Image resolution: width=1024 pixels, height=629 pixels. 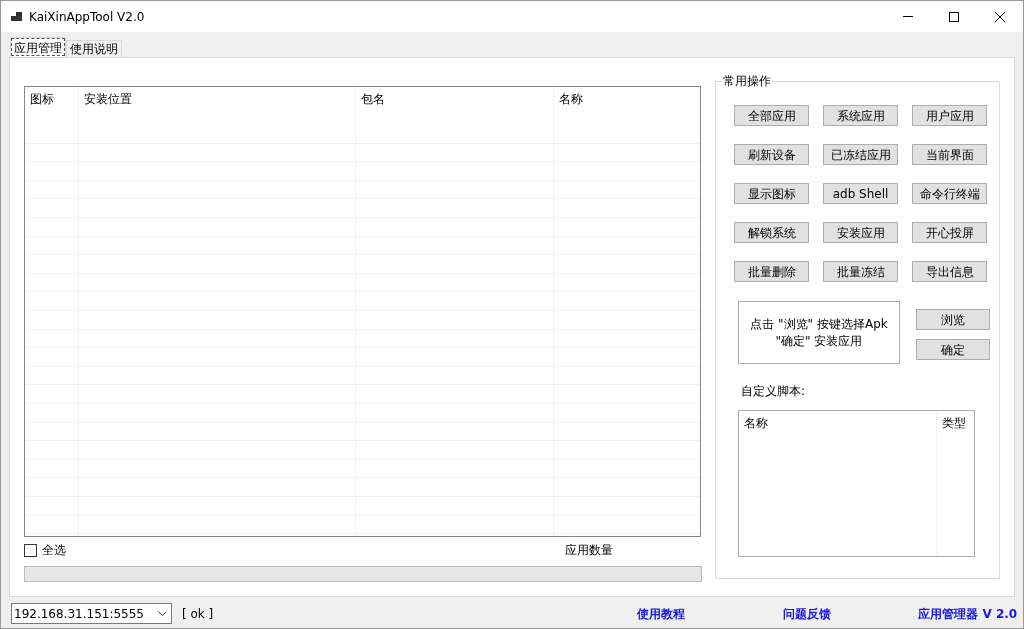 I want to click on tutorial-link: 使用教程, so click(x=661, y=613).